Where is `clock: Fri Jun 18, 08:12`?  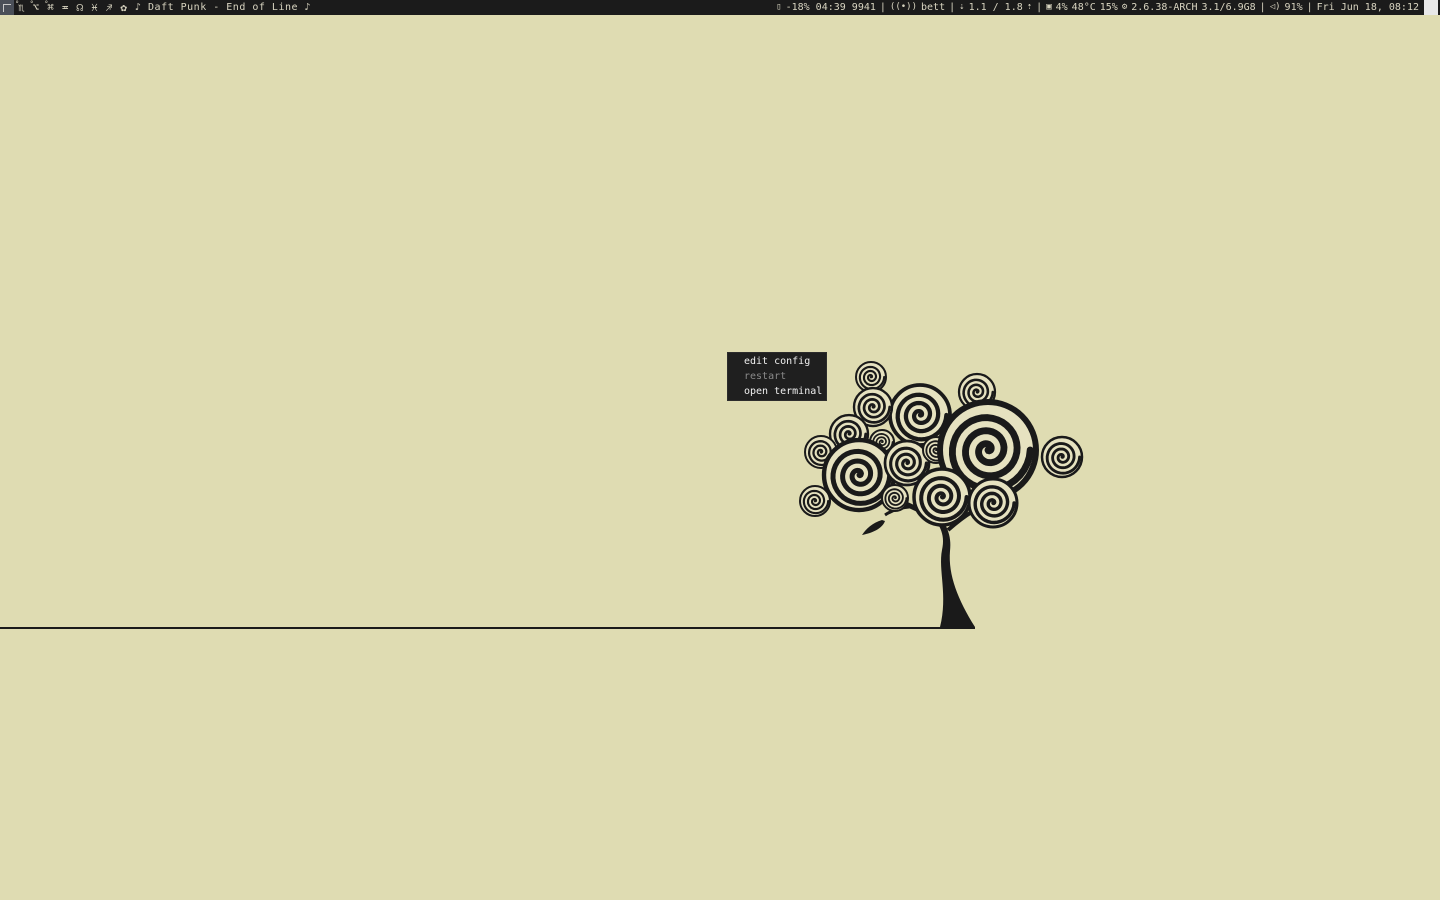
clock: Fri Jun 18, 08:12 is located at coordinates (1367, 7).